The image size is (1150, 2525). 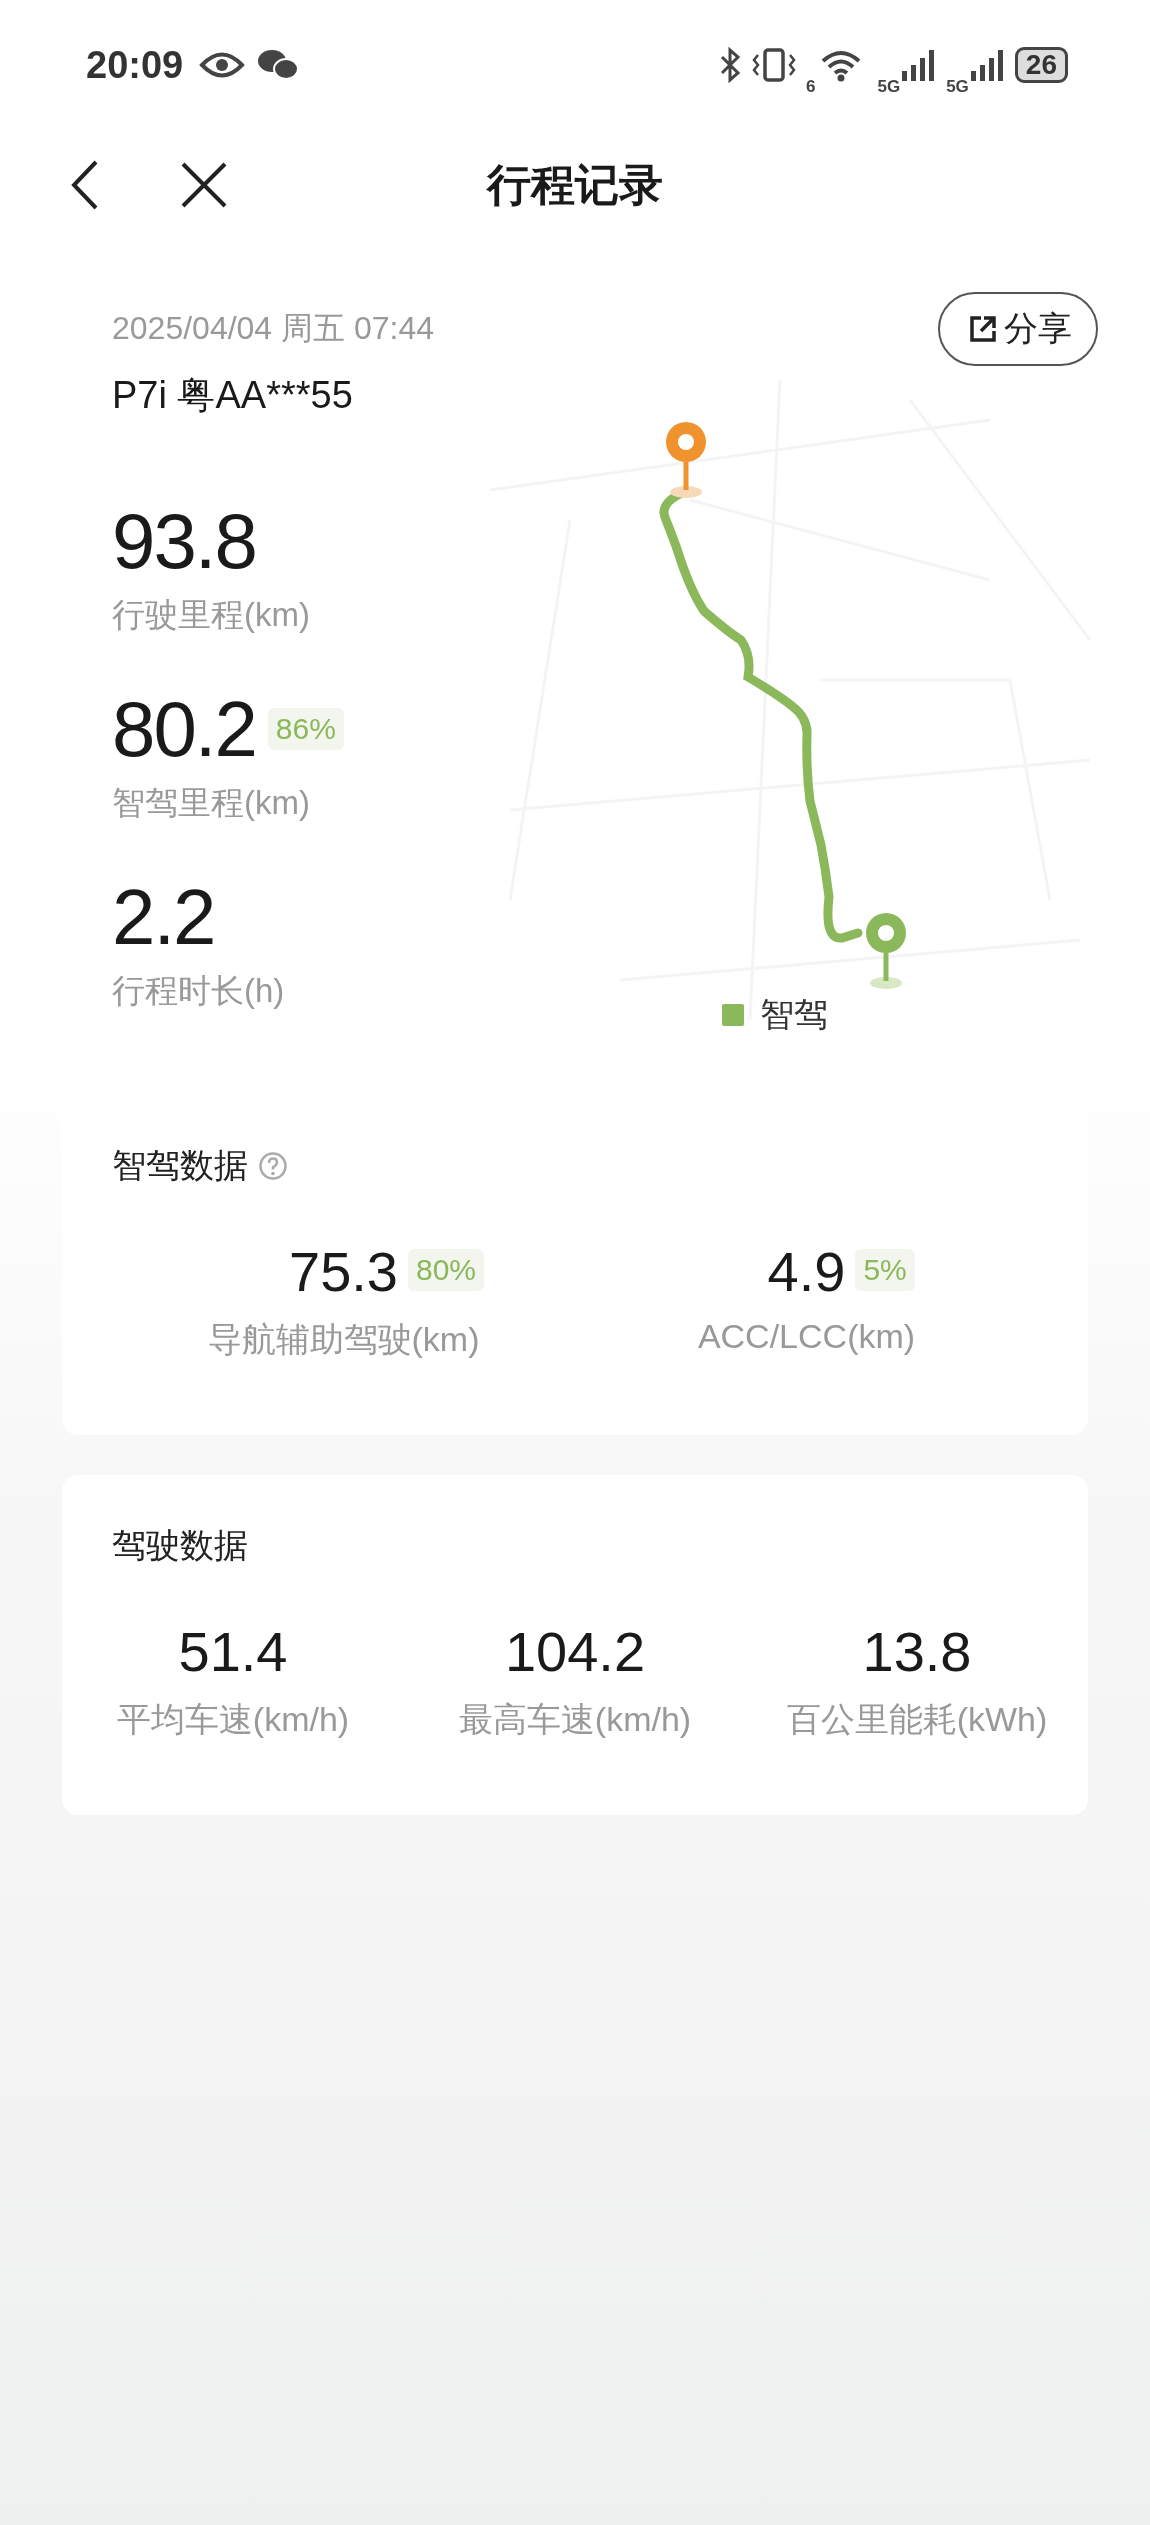 I want to click on stat-value: 2.2, so click(x=163, y=917).